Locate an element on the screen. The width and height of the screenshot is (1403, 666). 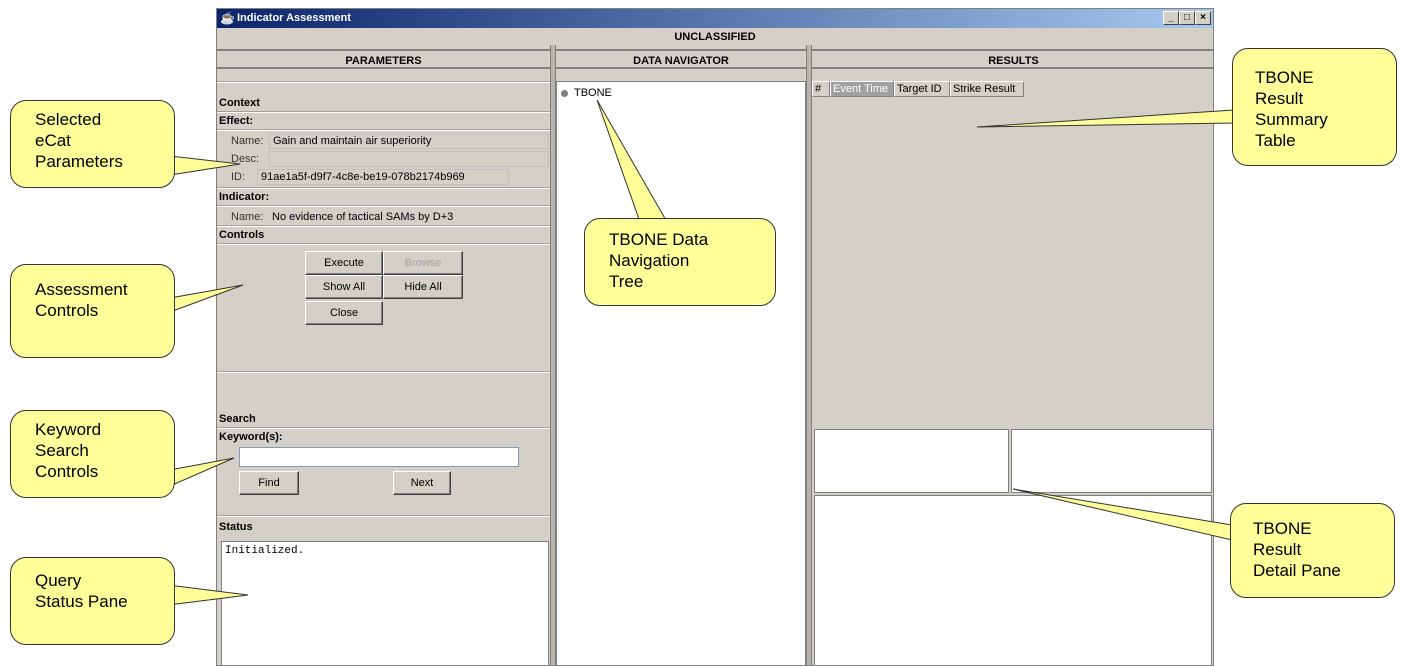
hide-all-button: Hide All is located at coordinates (423, 287).